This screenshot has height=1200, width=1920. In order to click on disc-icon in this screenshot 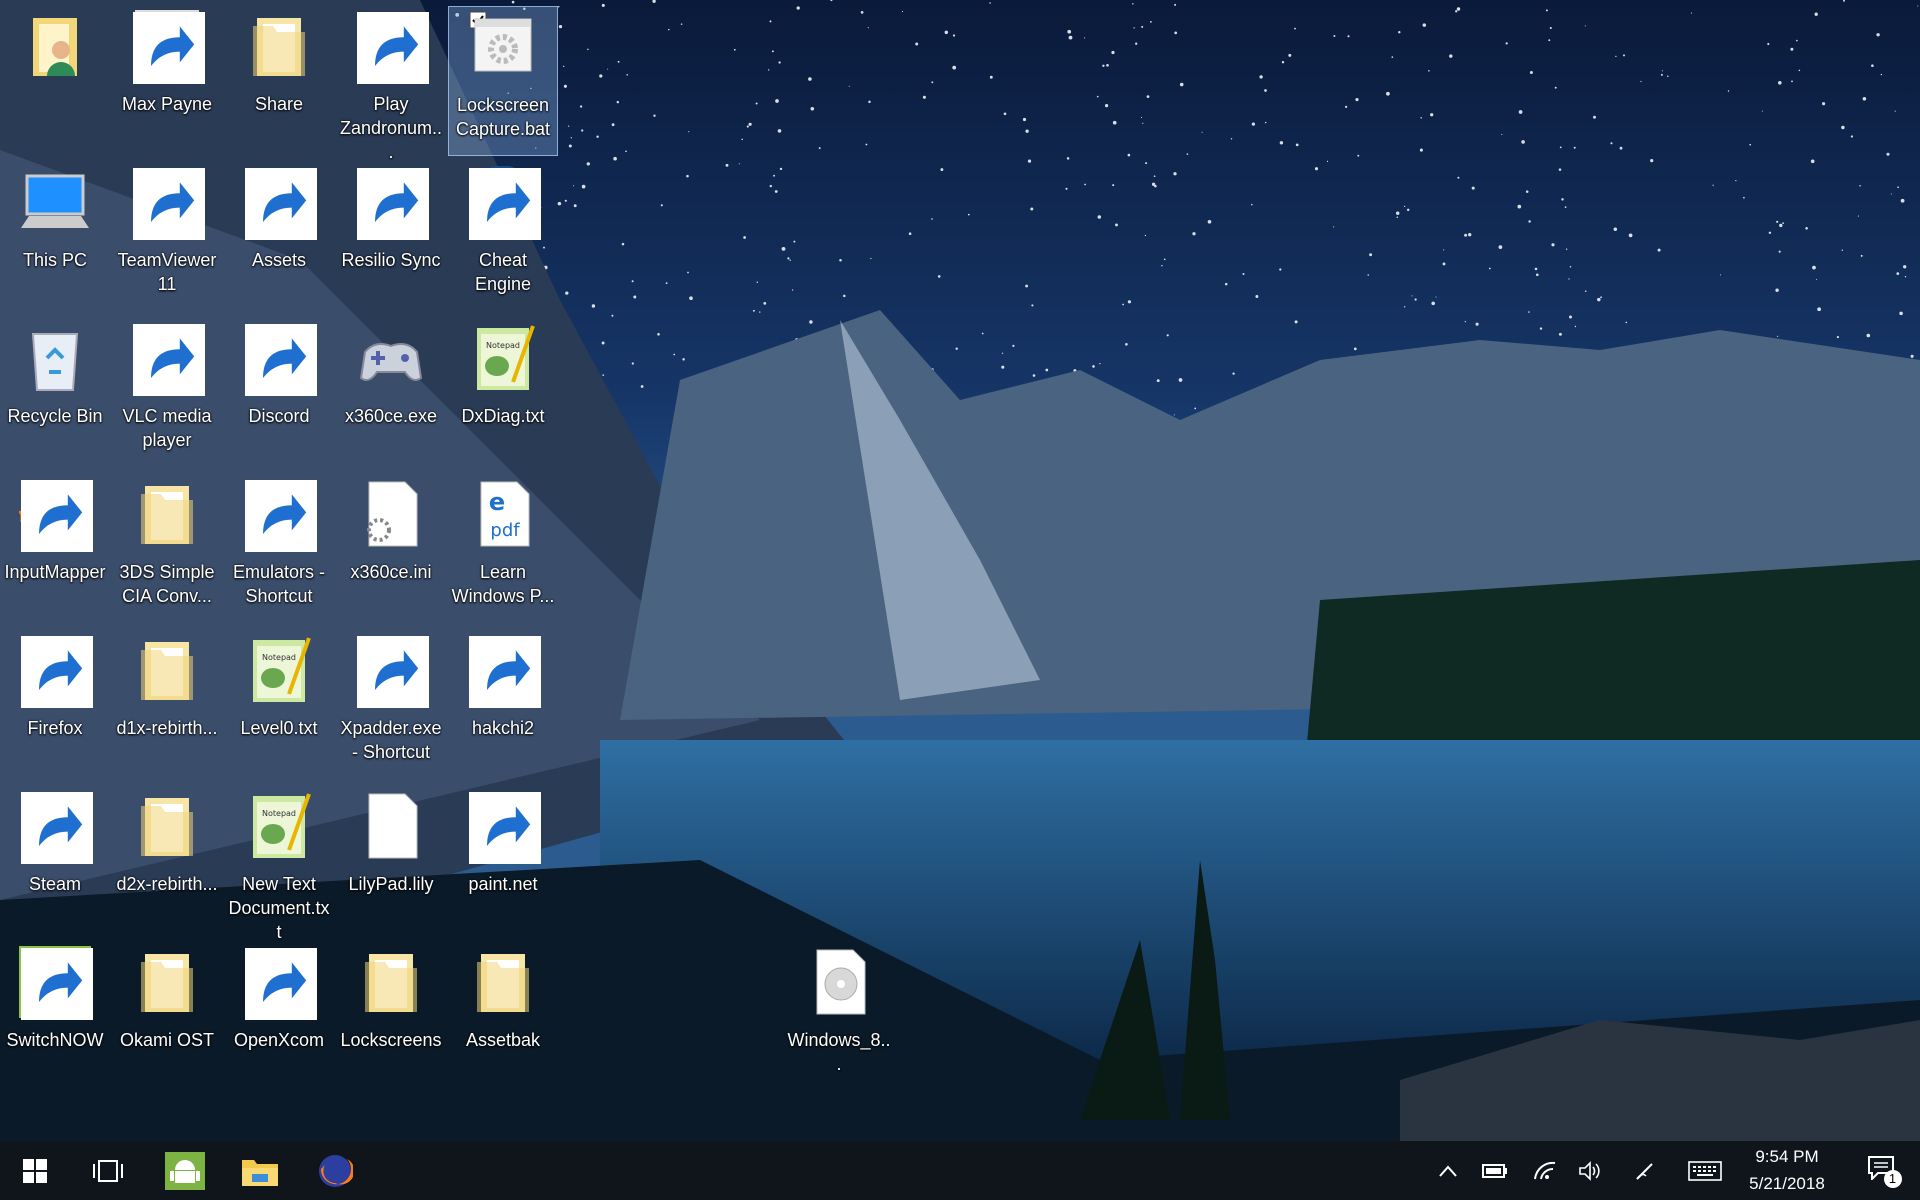, I will do `click(839, 982)`.